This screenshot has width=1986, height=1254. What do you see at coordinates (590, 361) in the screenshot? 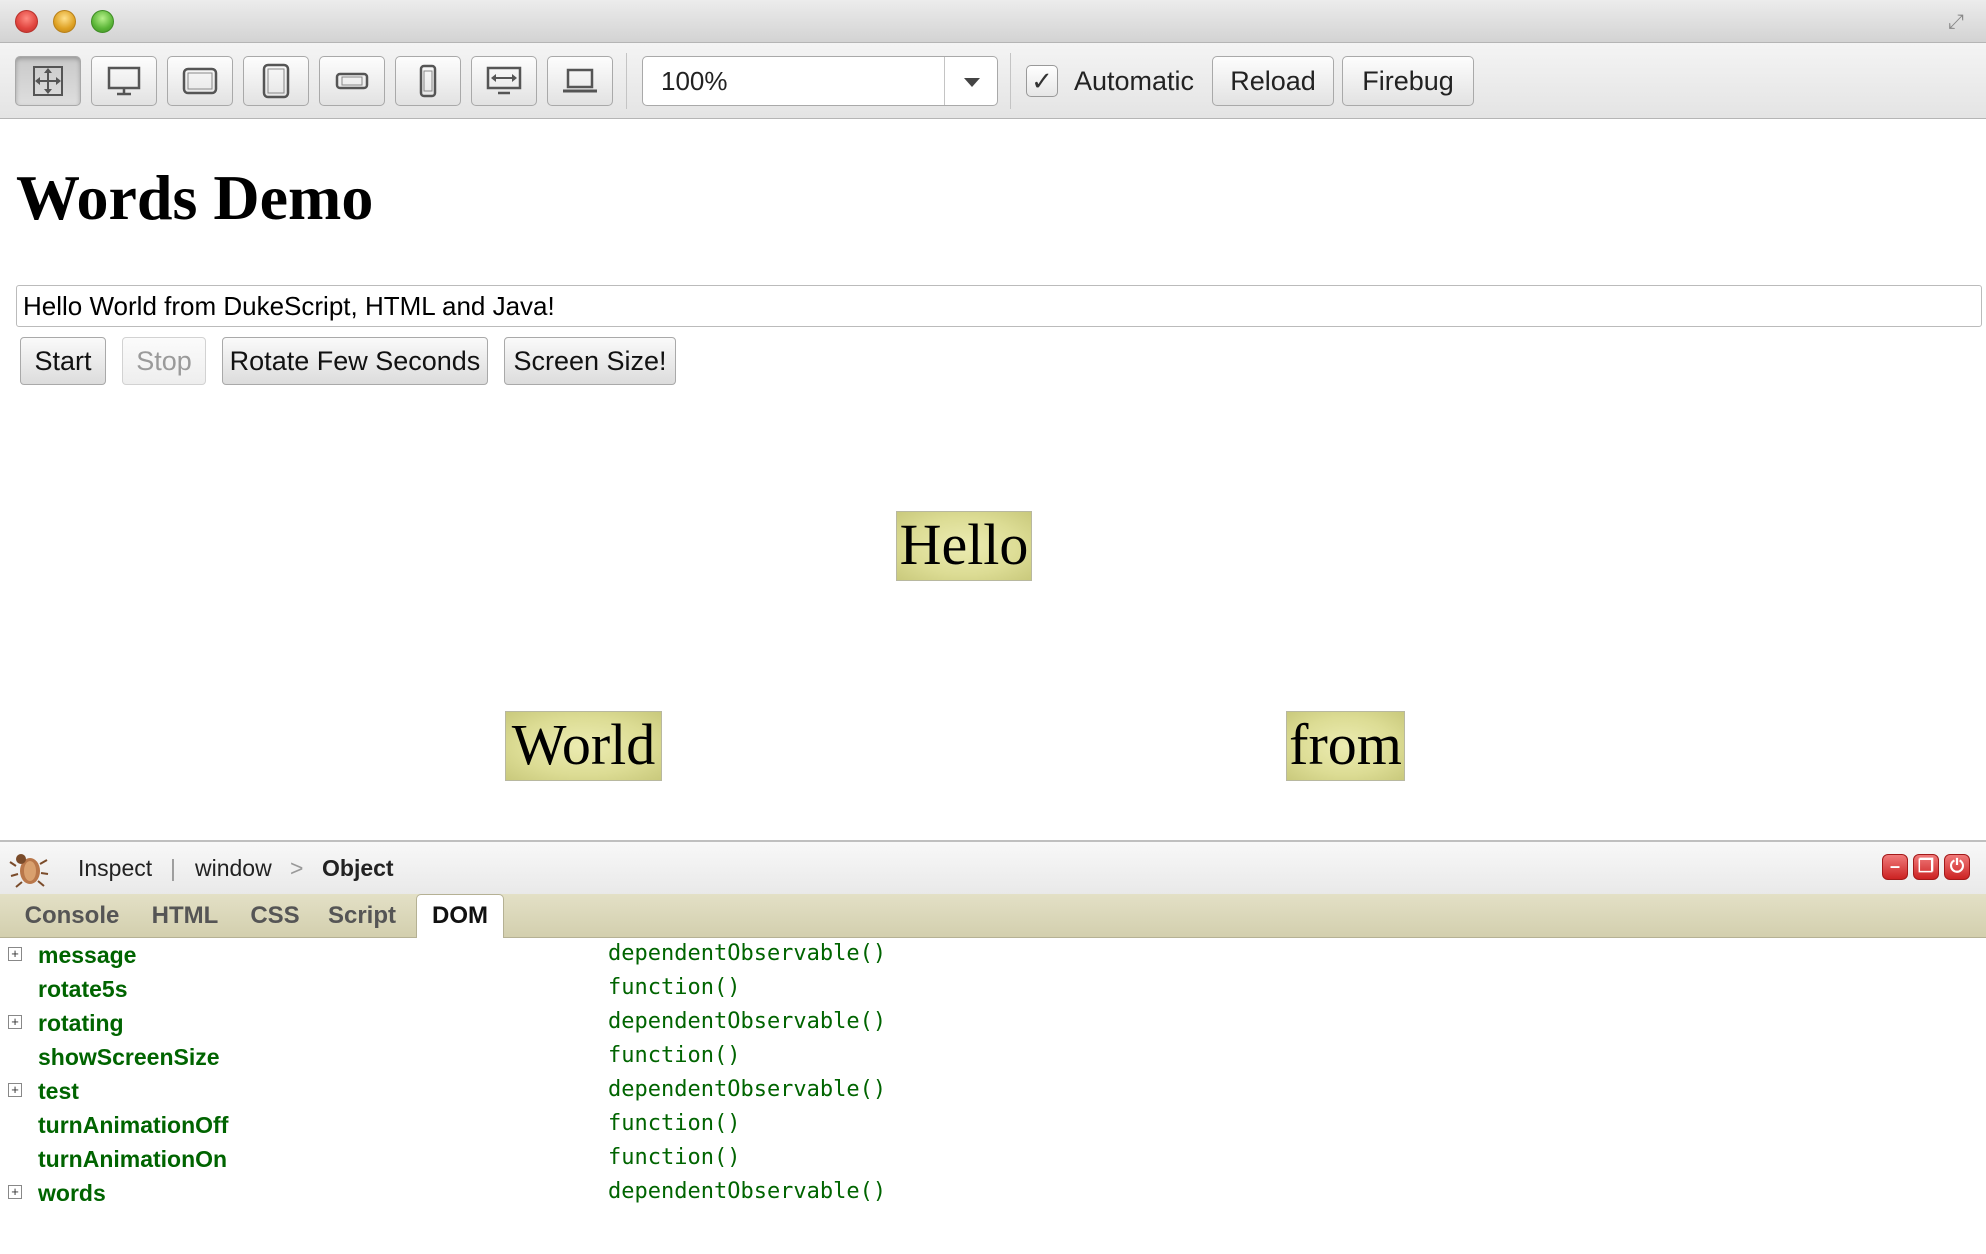
I see `screen-size-button: Screen Size!` at bounding box center [590, 361].